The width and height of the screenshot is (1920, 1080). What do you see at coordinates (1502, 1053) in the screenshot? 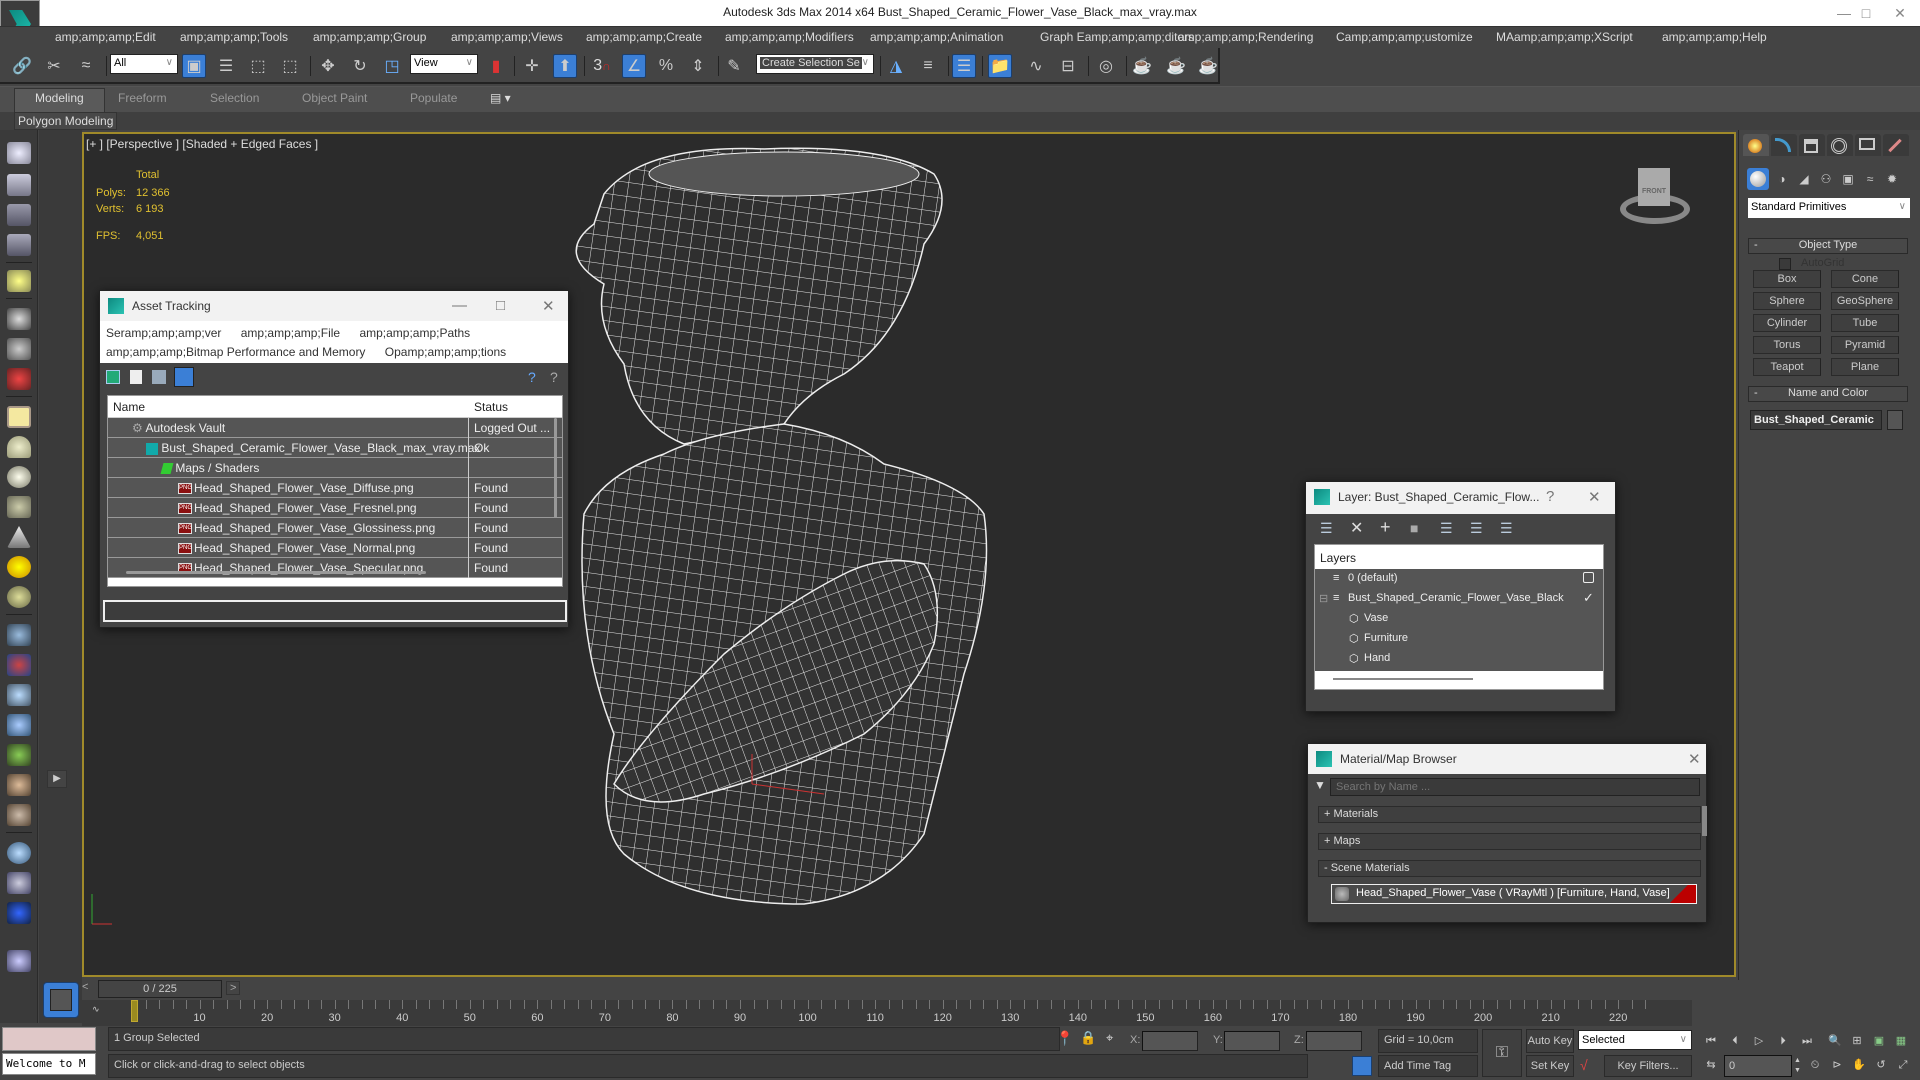
I see `set-key-mode-button: ⚿` at bounding box center [1502, 1053].